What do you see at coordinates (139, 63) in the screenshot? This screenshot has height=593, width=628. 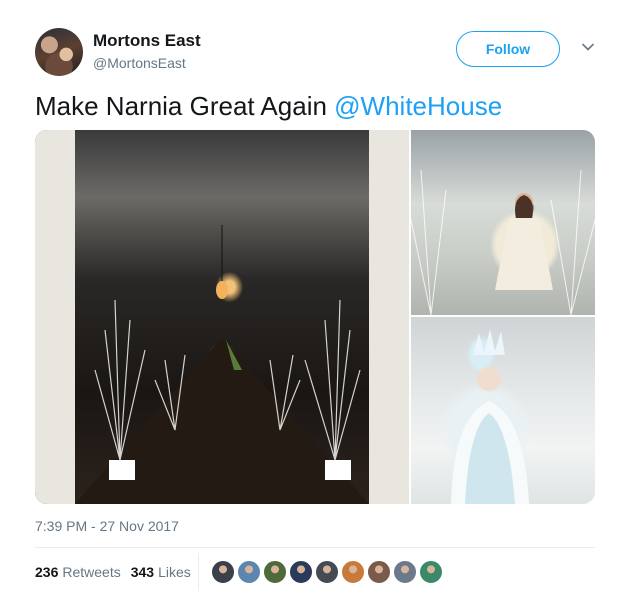 I see `user-handle: @MortonsEast` at bounding box center [139, 63].